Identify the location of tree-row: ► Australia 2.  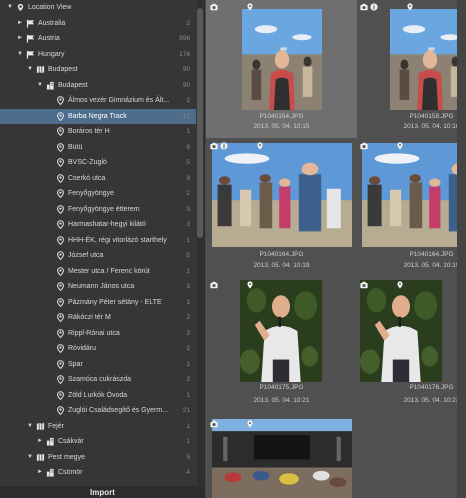
(98, 24).